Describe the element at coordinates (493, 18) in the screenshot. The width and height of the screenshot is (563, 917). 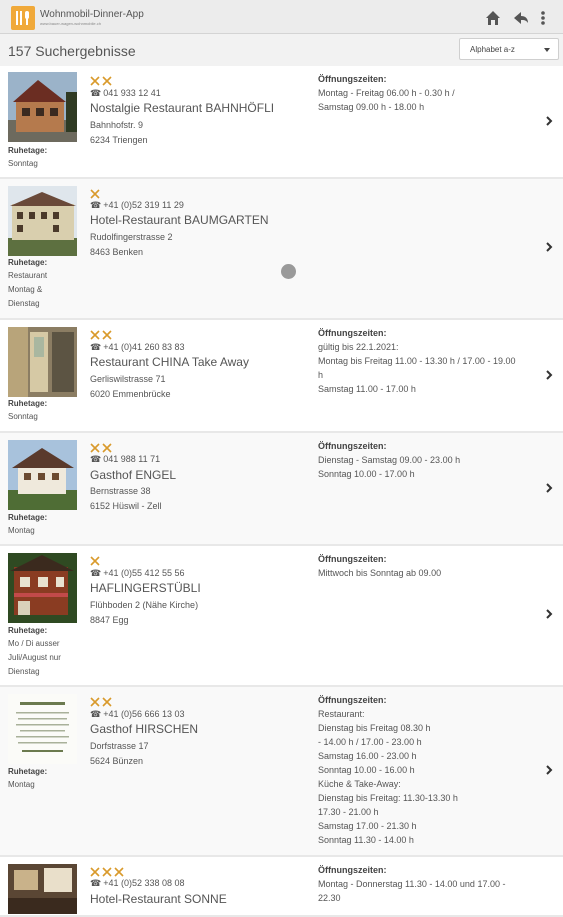
I see `home-icon` at that location.